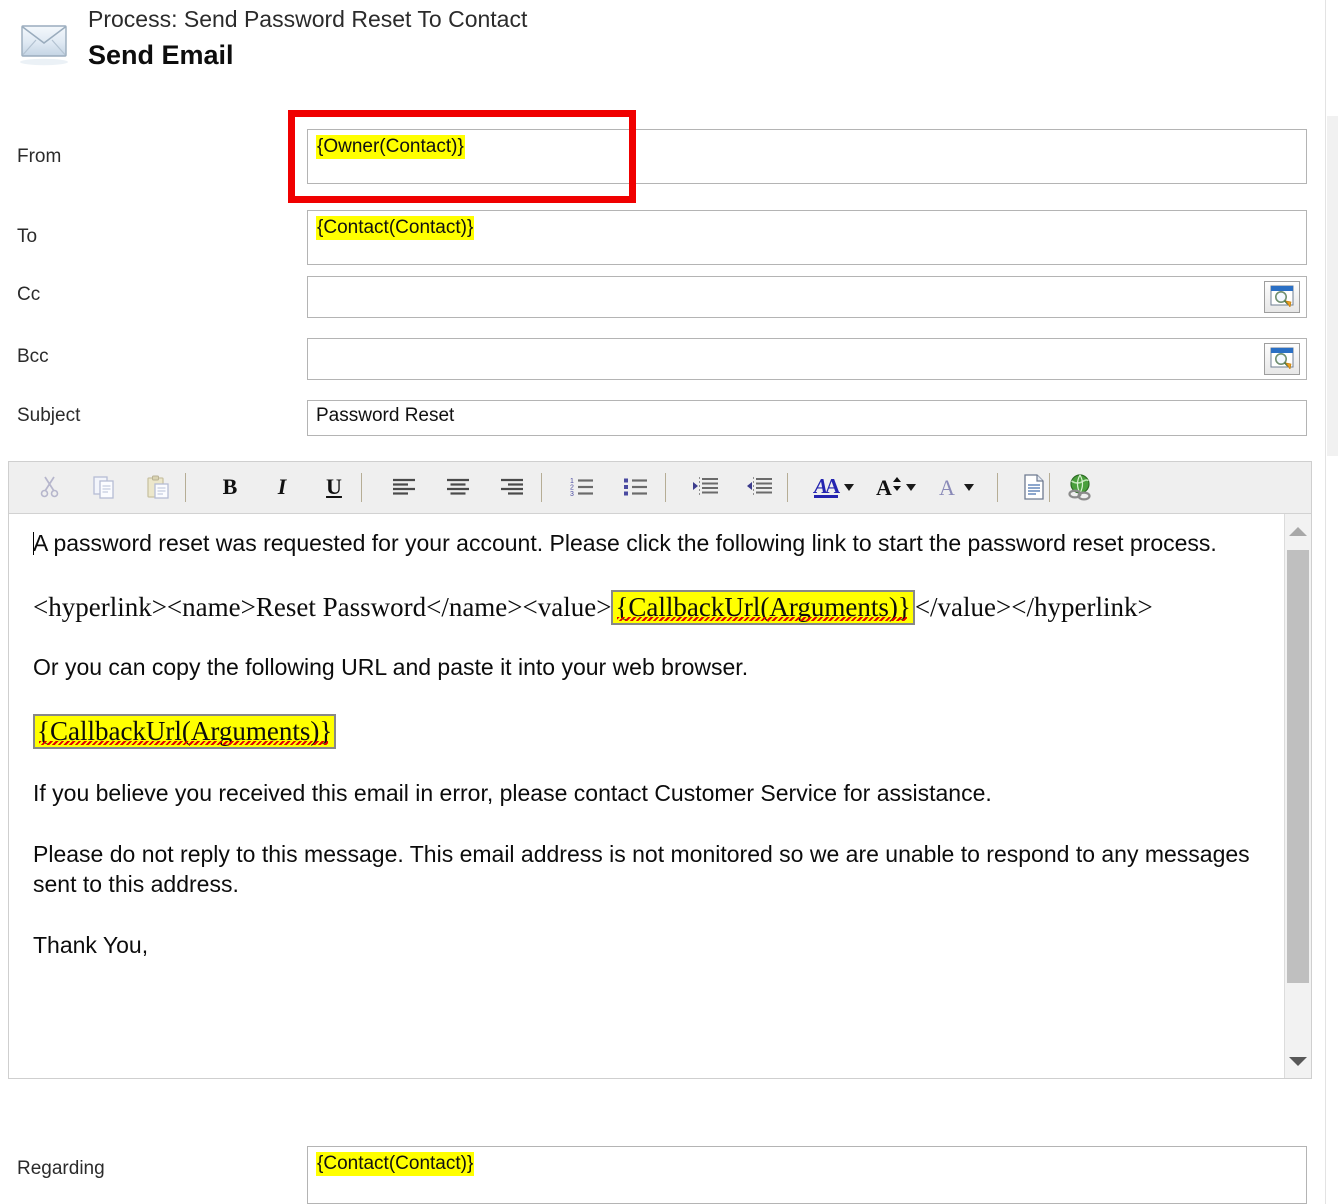 Image resolution: width=1338 pixels, height=1204 pixels. Describe the element at coordinates (395, 228) in the screenshot. I see `to-value: {Contact(Contact)}` at that location.